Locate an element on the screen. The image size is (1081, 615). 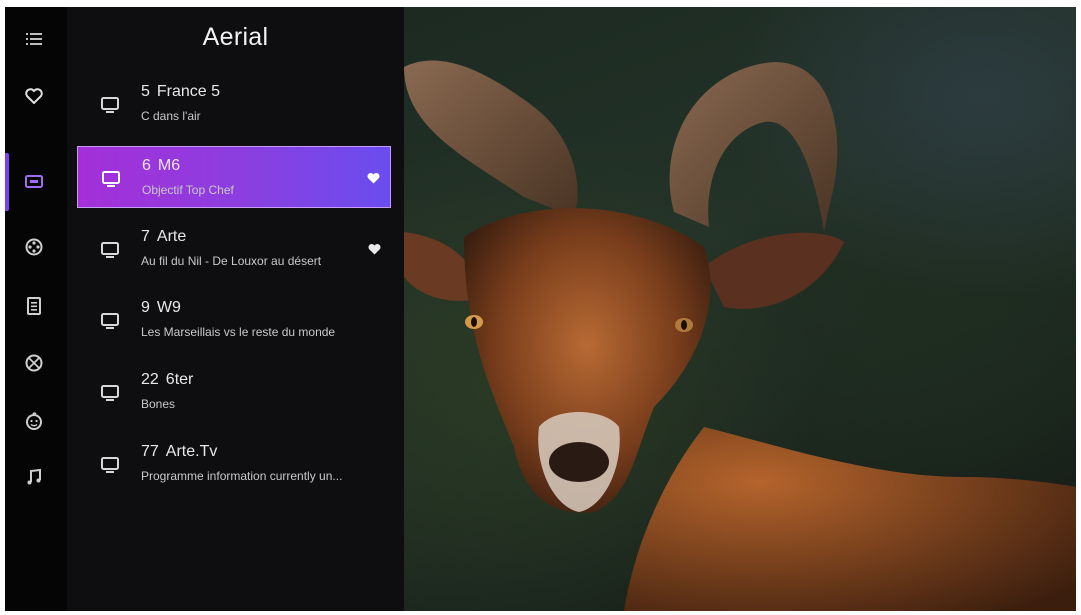
panel-title: Aerial is located at coordinates (235, 37).